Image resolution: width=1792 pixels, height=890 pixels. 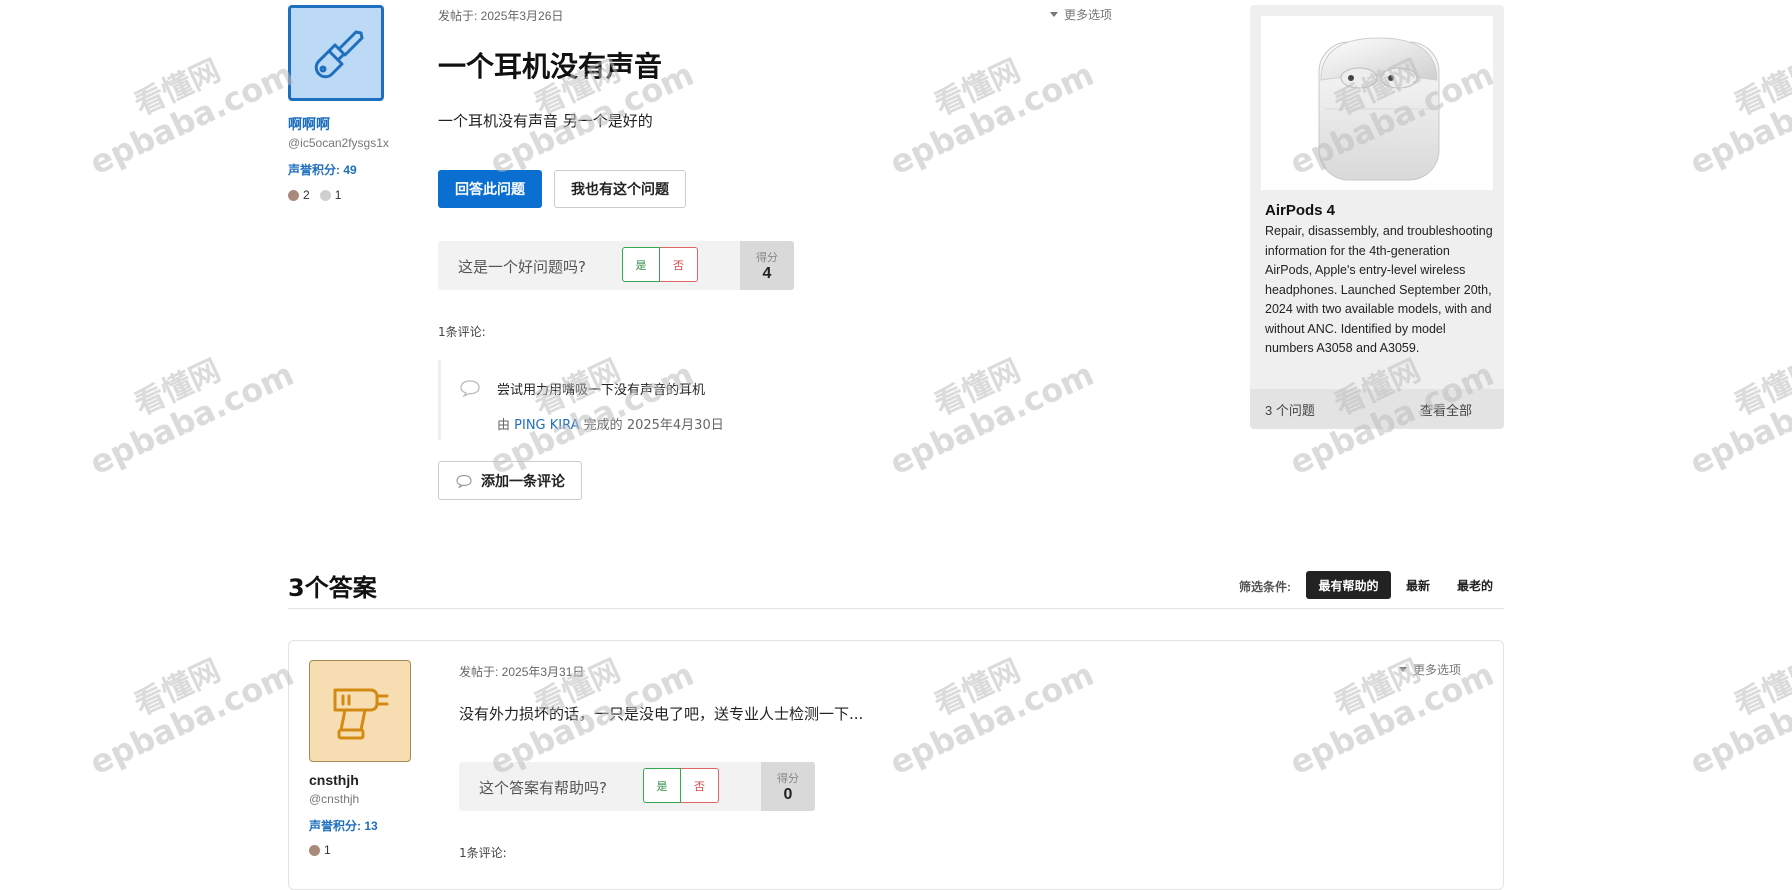 I want to click on answer-vote-bar: 这个答案有帮助吗? 是 否 得分 0, so click(x=637, y=786).